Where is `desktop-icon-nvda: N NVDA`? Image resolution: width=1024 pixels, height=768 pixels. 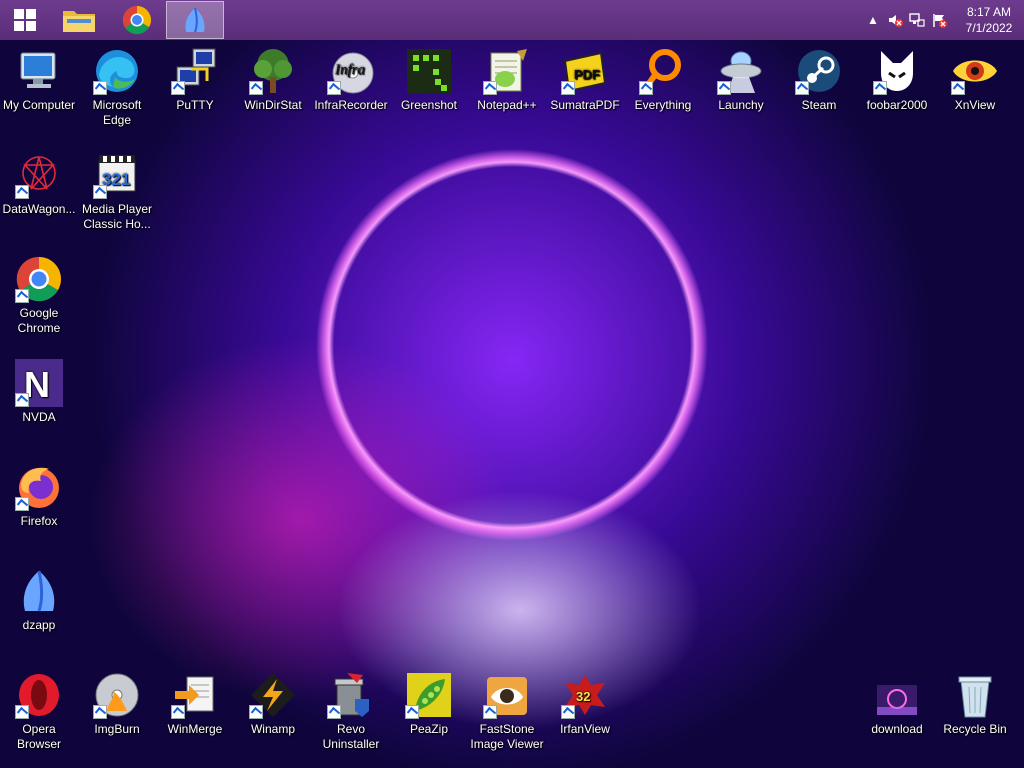
desktop-icon-nvda: N NVDA is located at coordinates (39, 392).